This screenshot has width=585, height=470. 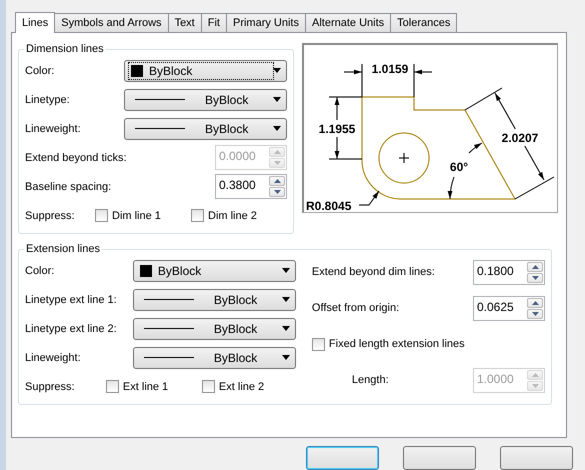 What do you see at coordinates (520, 138) in the screenshot?
I see `dimension-text: 2.0207` at bounding box center [520, 138].